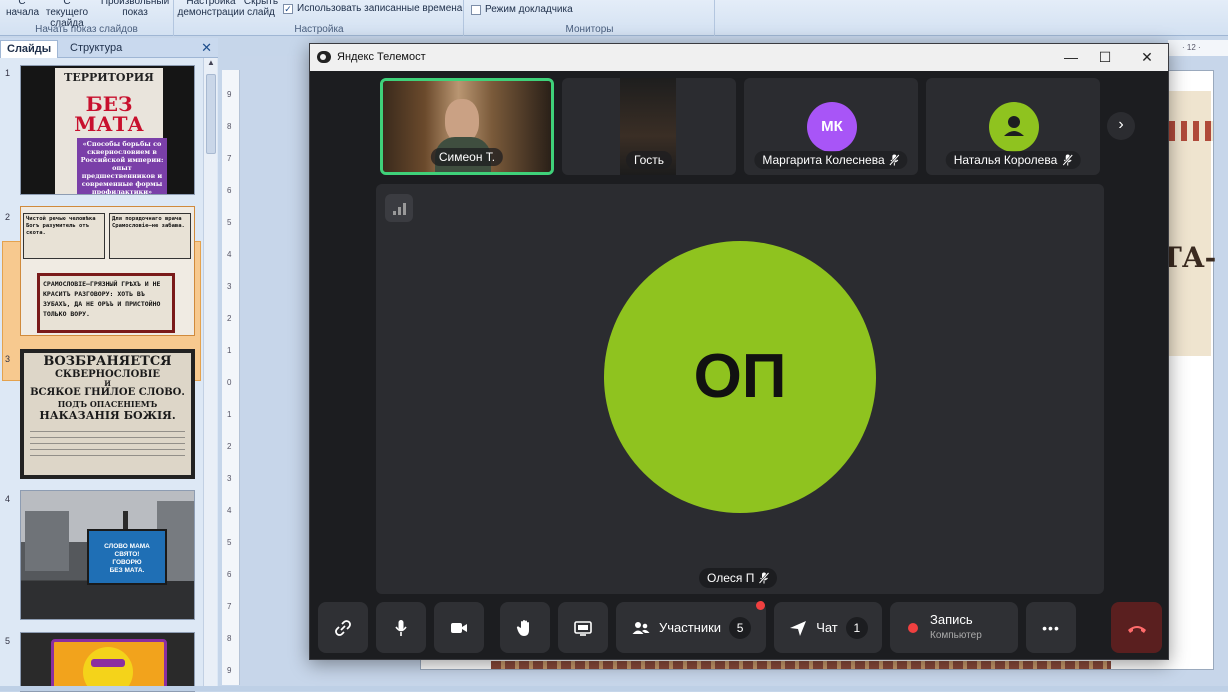 This screenshot has width=1228, height=692. What do you see at coordinates (86, 29) in the screenshot?
I see `ribbon-group-label: Начать показ слайдов` at bounding box center [86, 29].